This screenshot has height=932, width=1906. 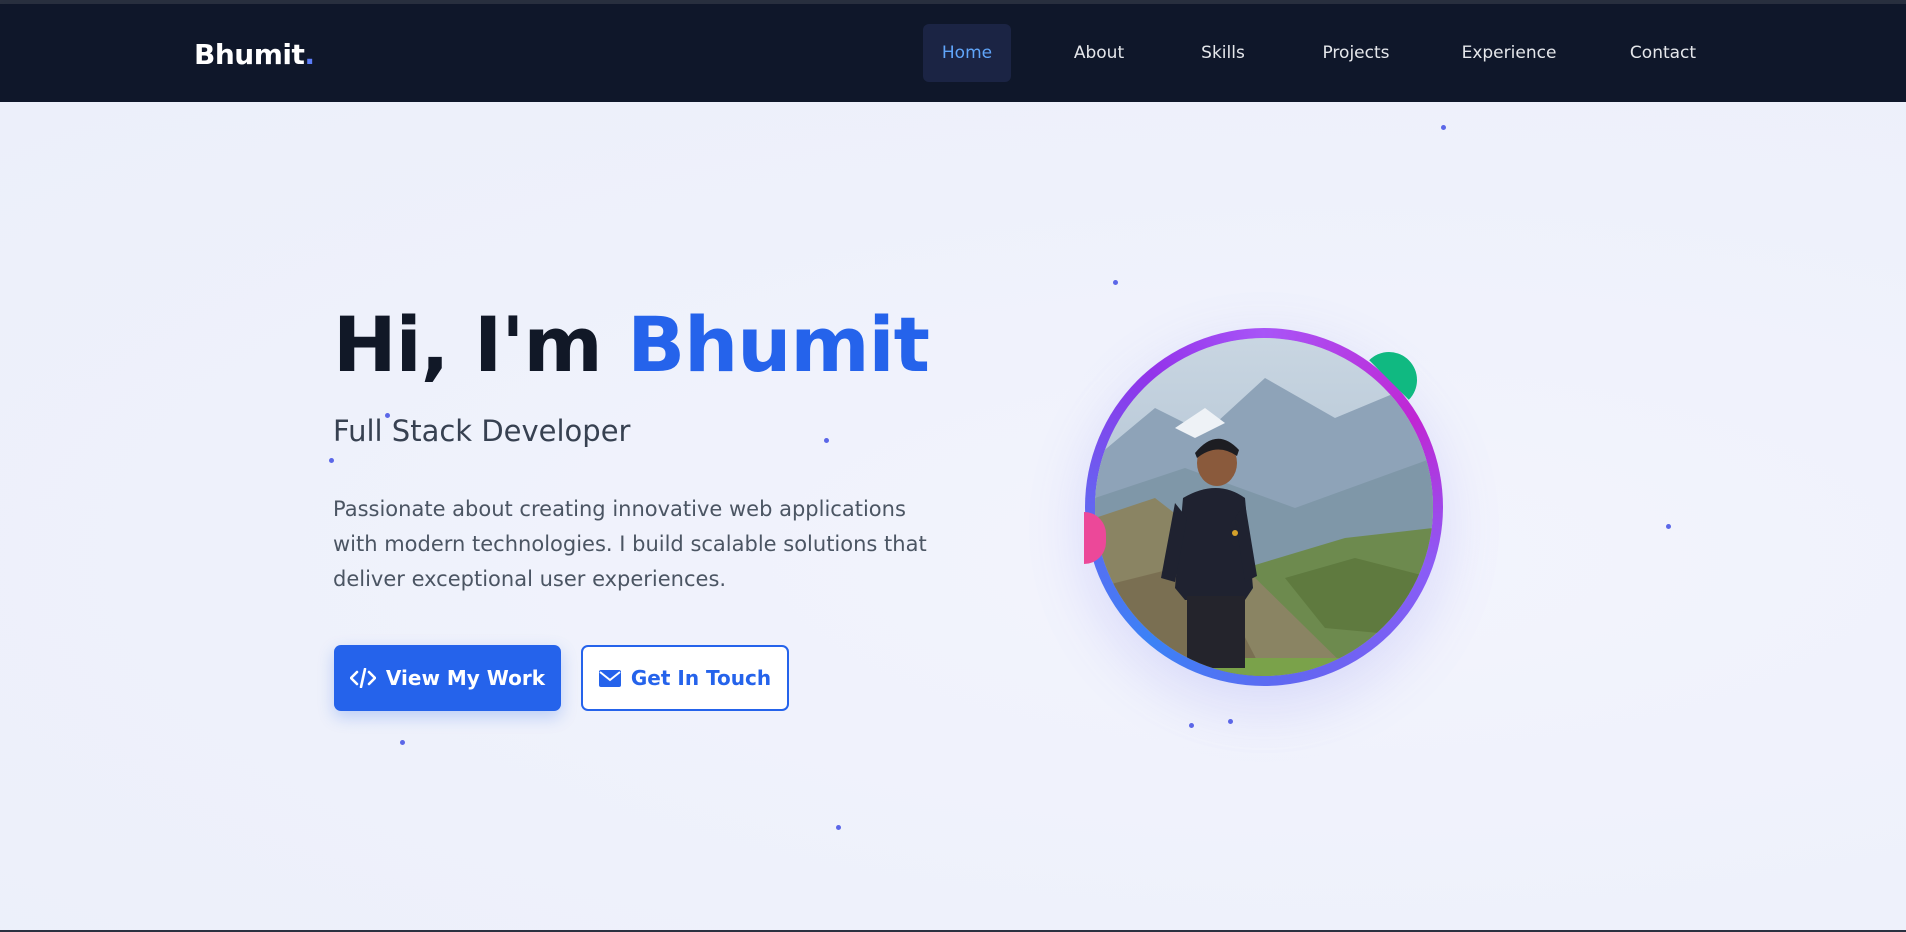 I want to click on get-in-touch-button: Get In Touch, so click(x=685, y=678).